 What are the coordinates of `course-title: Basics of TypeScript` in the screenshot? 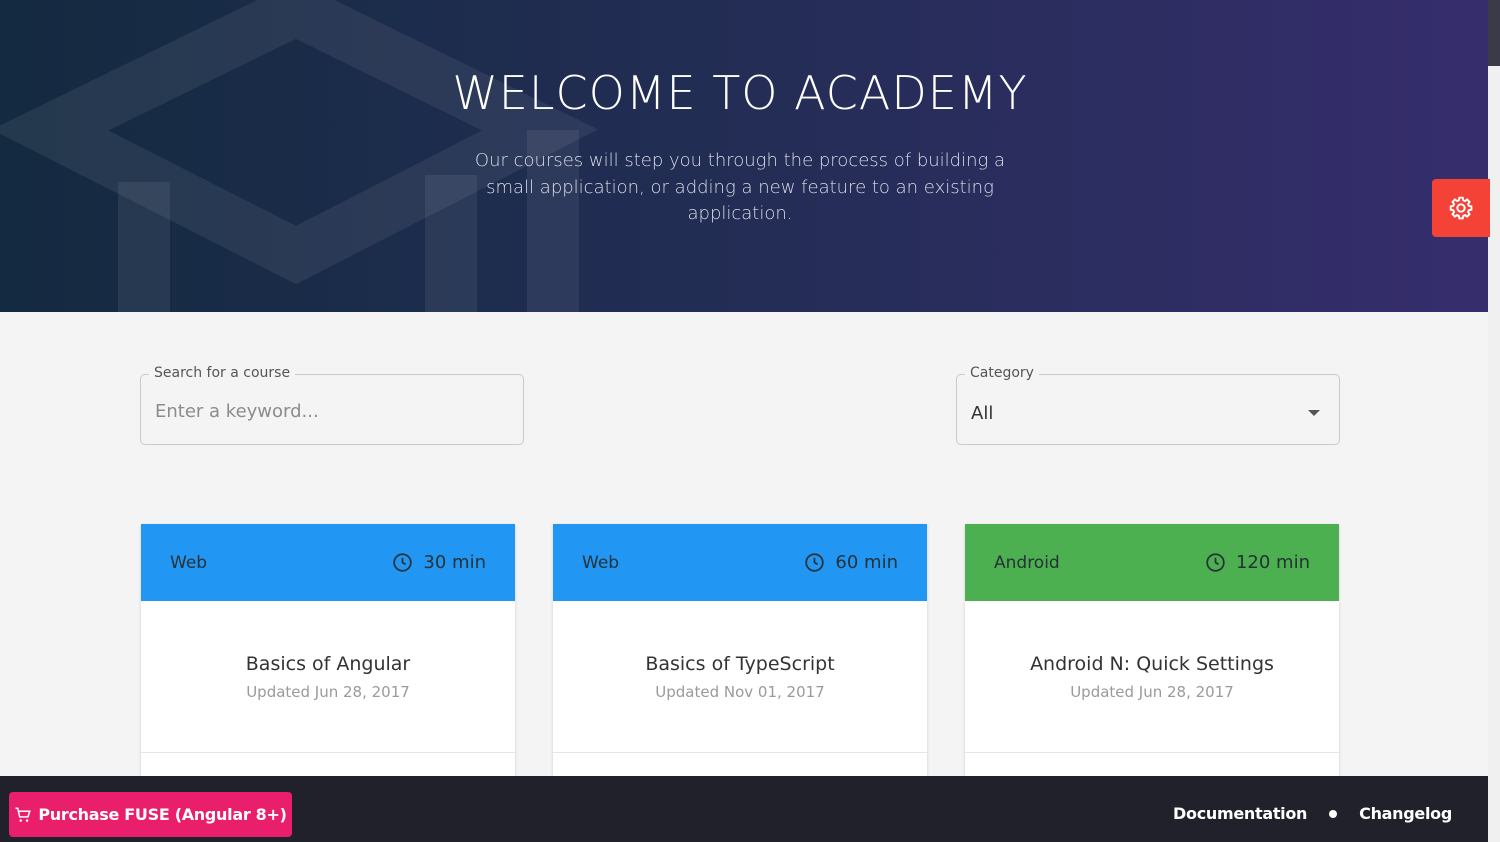 It's located at (740, 664).